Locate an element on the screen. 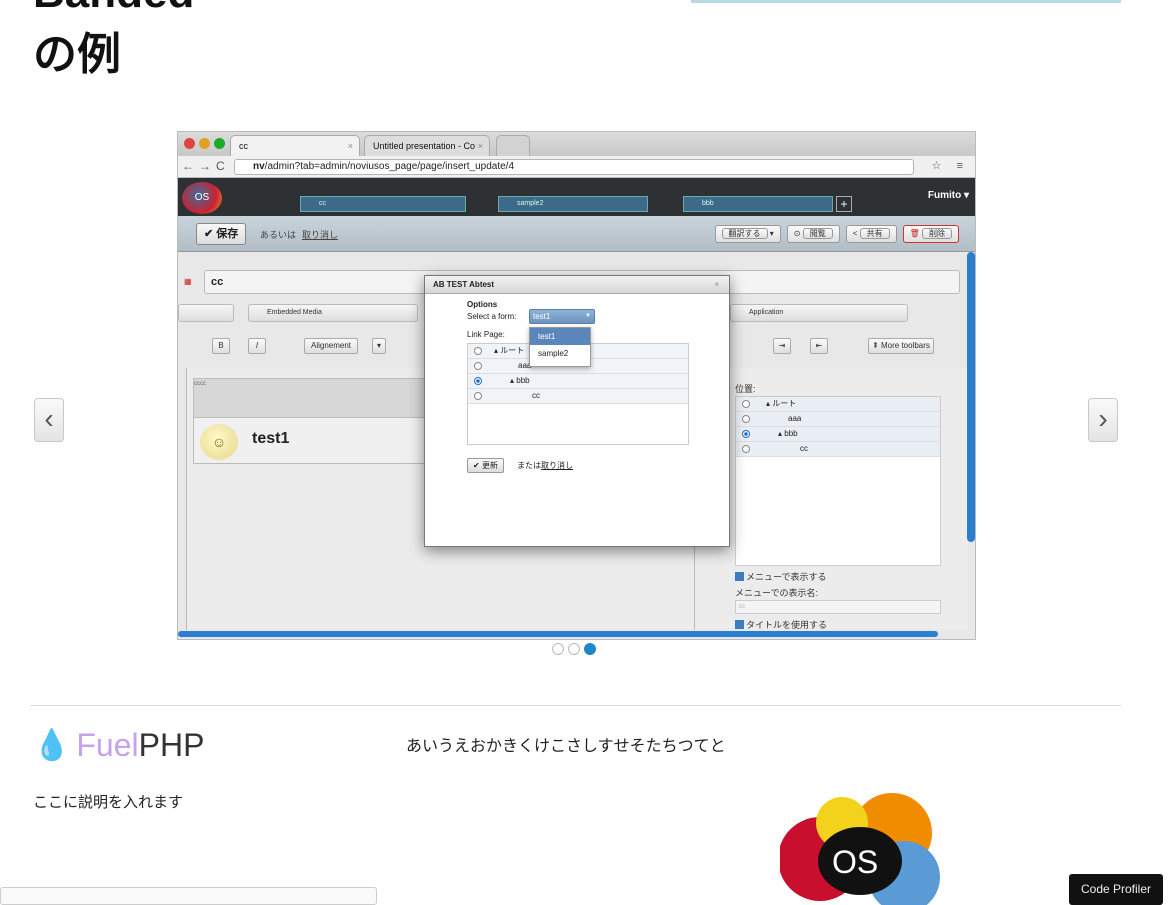  show-in-menu-checkbox: メニューで表示する is located at coordinates (780, 576).